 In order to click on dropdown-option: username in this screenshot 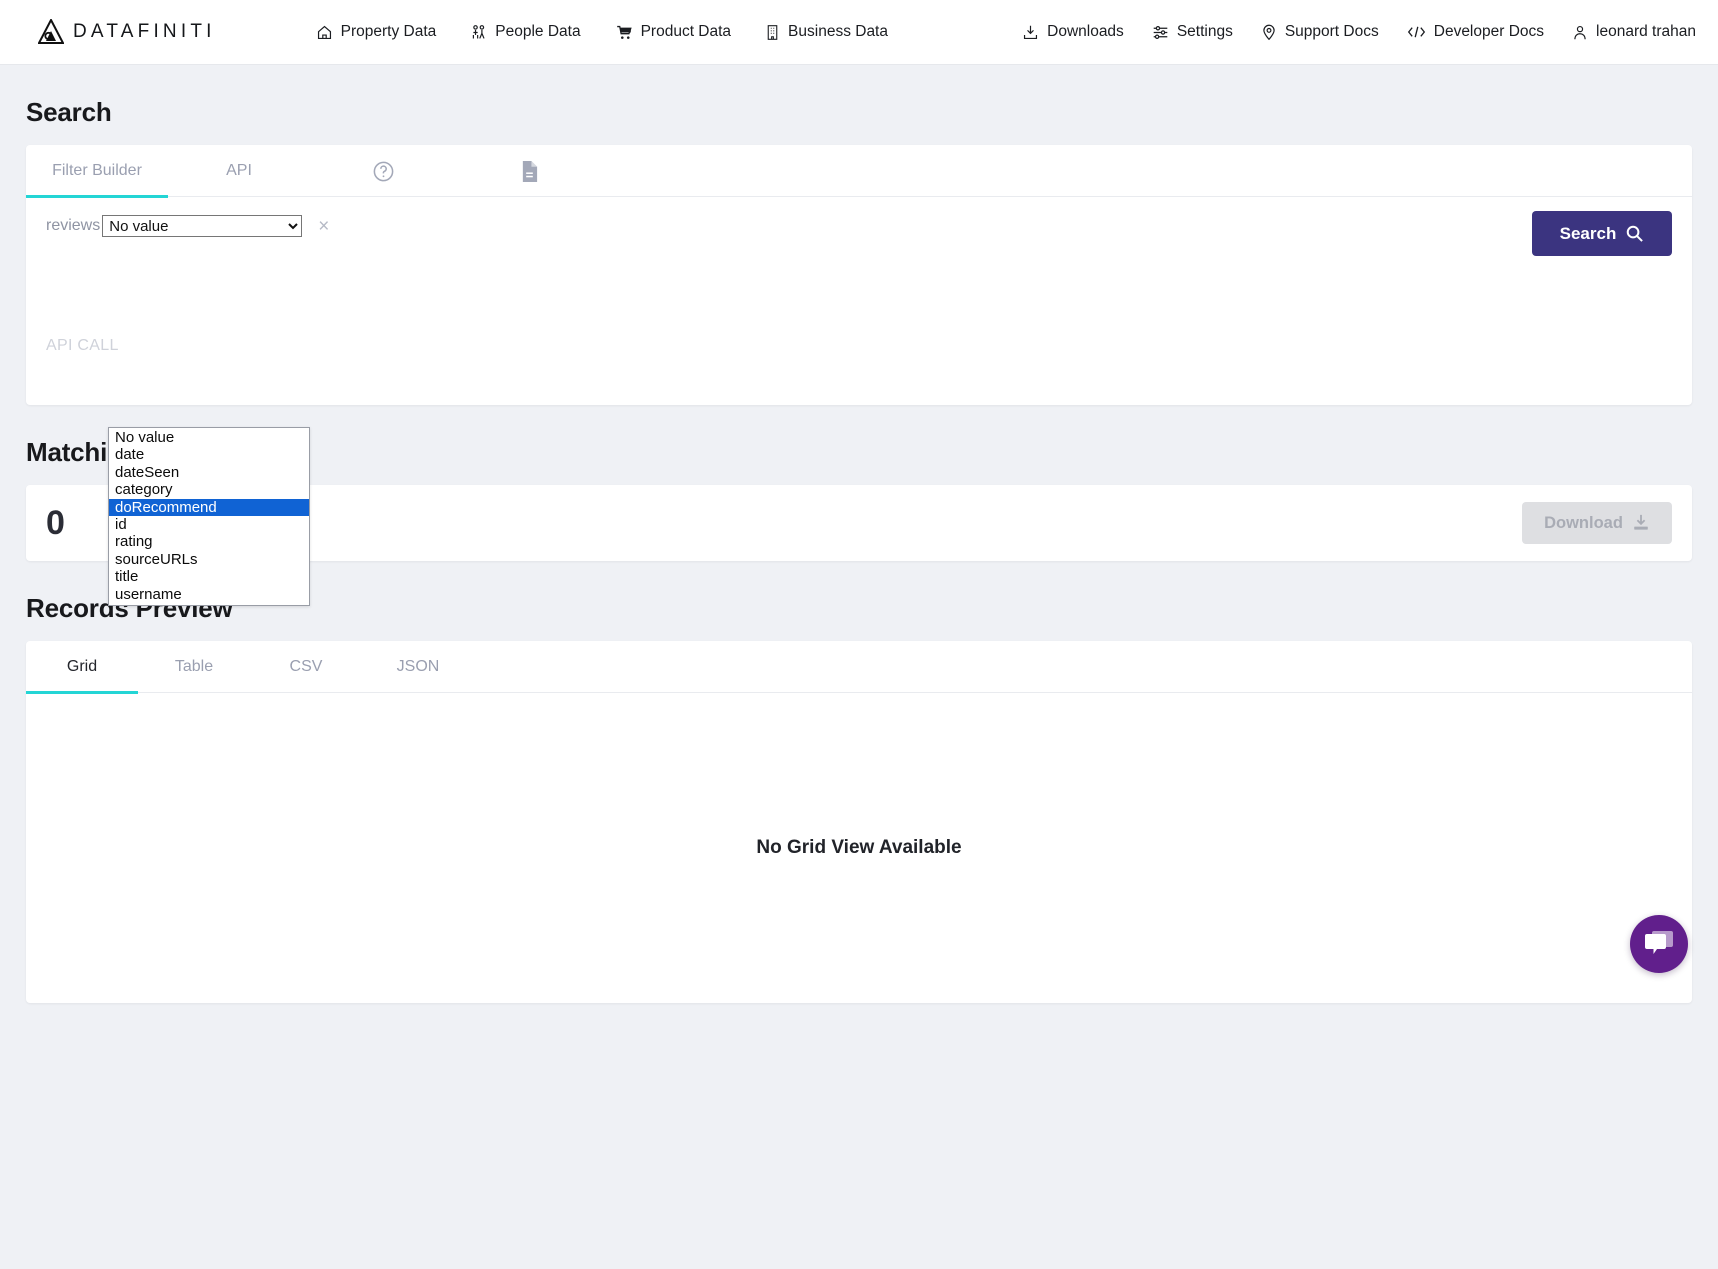, I will do `click(209, 594)`.